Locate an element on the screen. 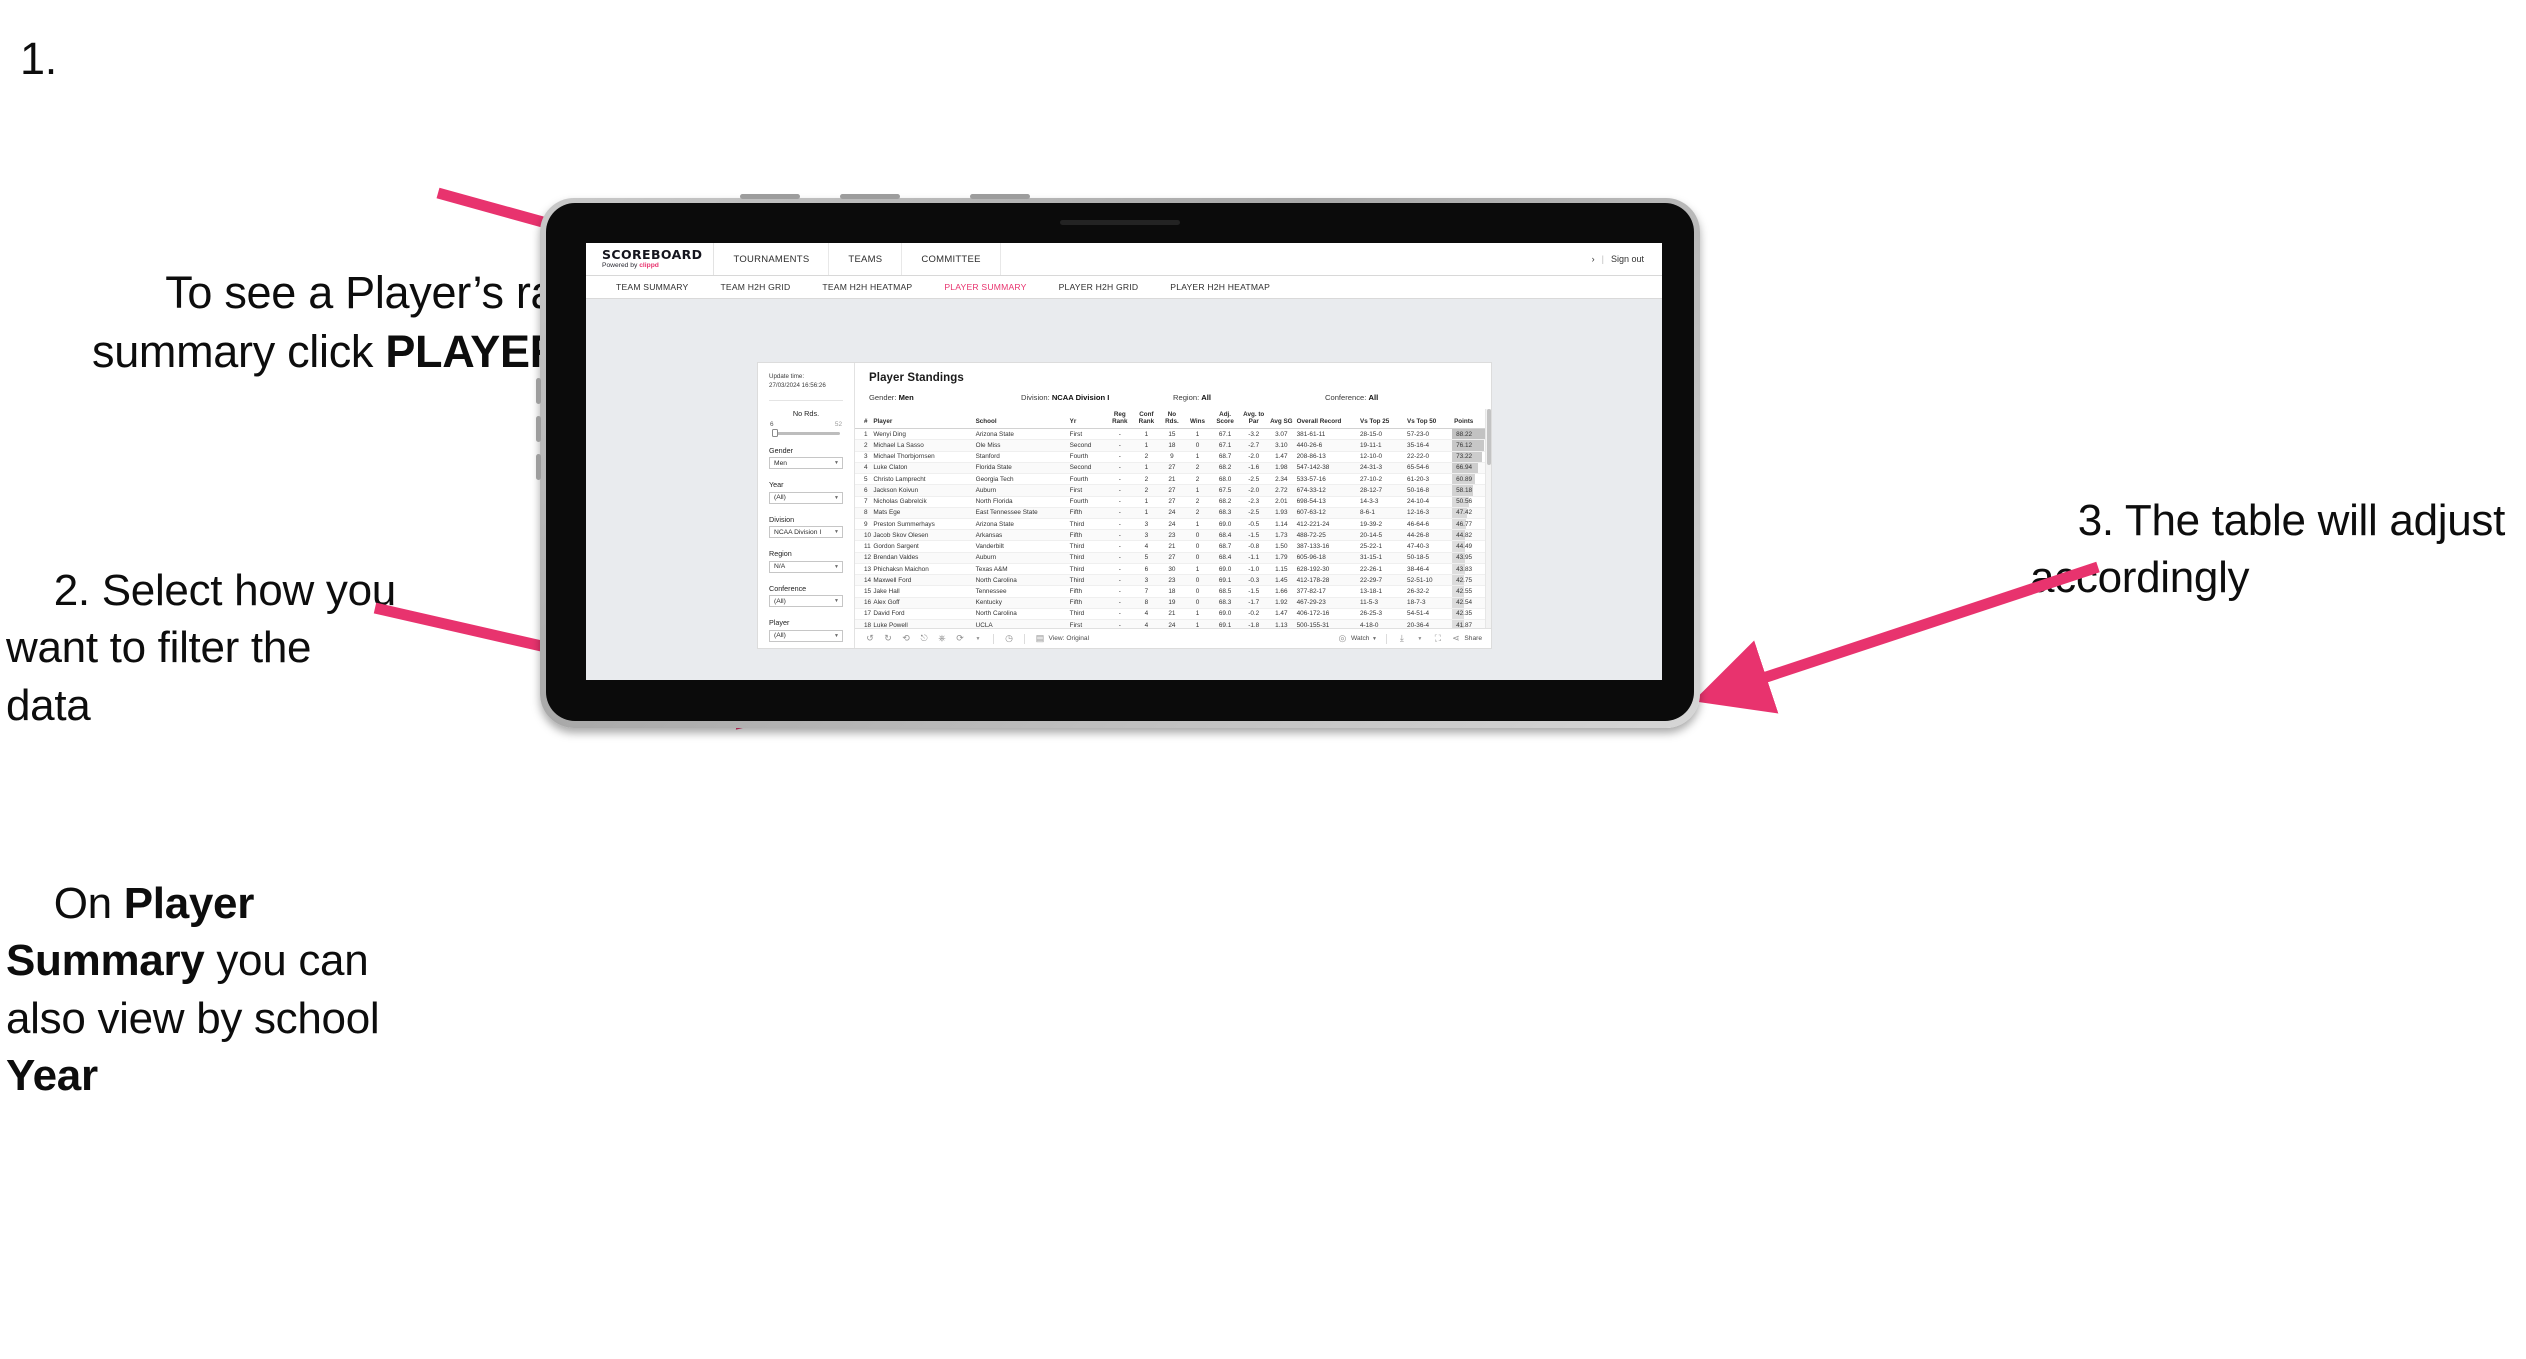 The width and height of the screenshot is (2526, 1359). col-avg-sg: Avg SG is located at coordinates (1281, 419).